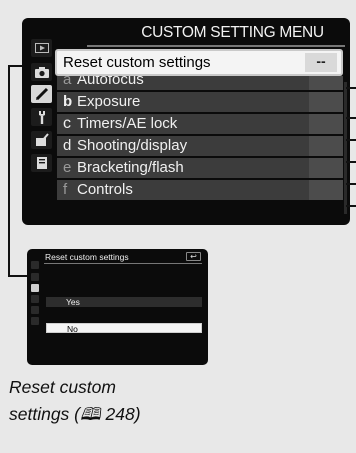 The height and width of the screenshot is (453, 356). I want to click on reset-custom-settings-value: --, so click(321, 62).